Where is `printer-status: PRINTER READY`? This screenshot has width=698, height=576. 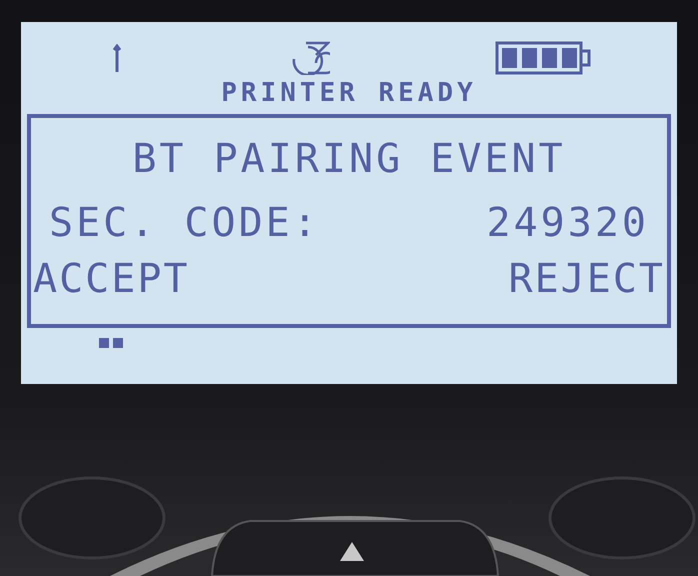 printer-status: PRINTER READY is located at coordinates (349, 93).